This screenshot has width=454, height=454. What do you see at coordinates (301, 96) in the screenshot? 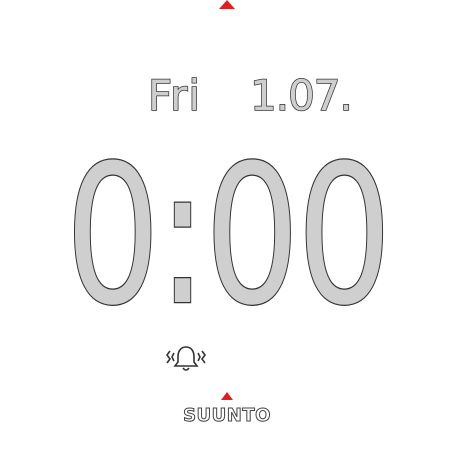
I see `date-display: 1.07.` at bounding box center [301, 96].